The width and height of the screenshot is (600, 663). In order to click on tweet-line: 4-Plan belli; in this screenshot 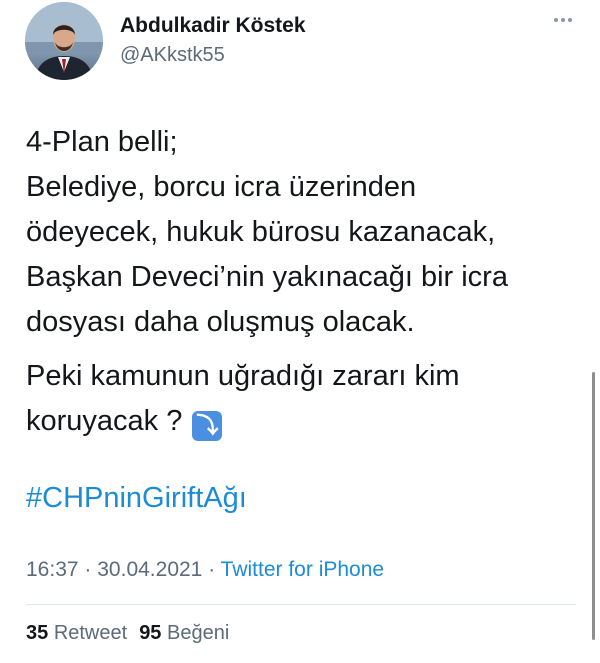, I will do `click(102, 142)`.